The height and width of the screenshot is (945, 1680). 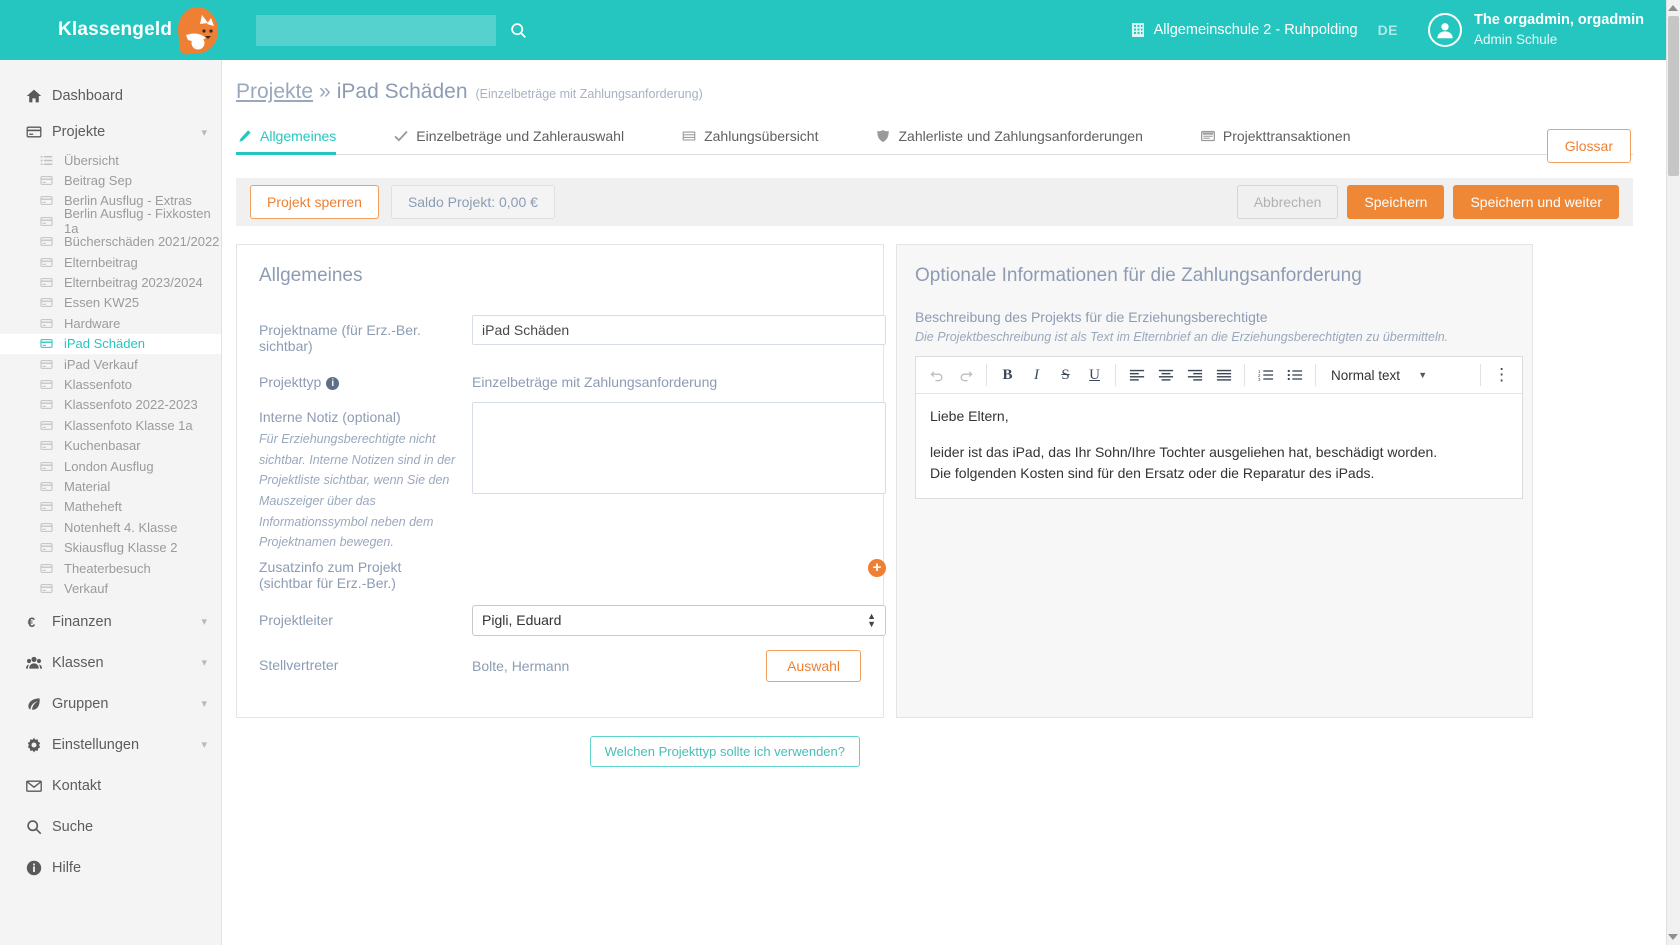 I want to click on underline-button: U, so click(x=1094, y=375).